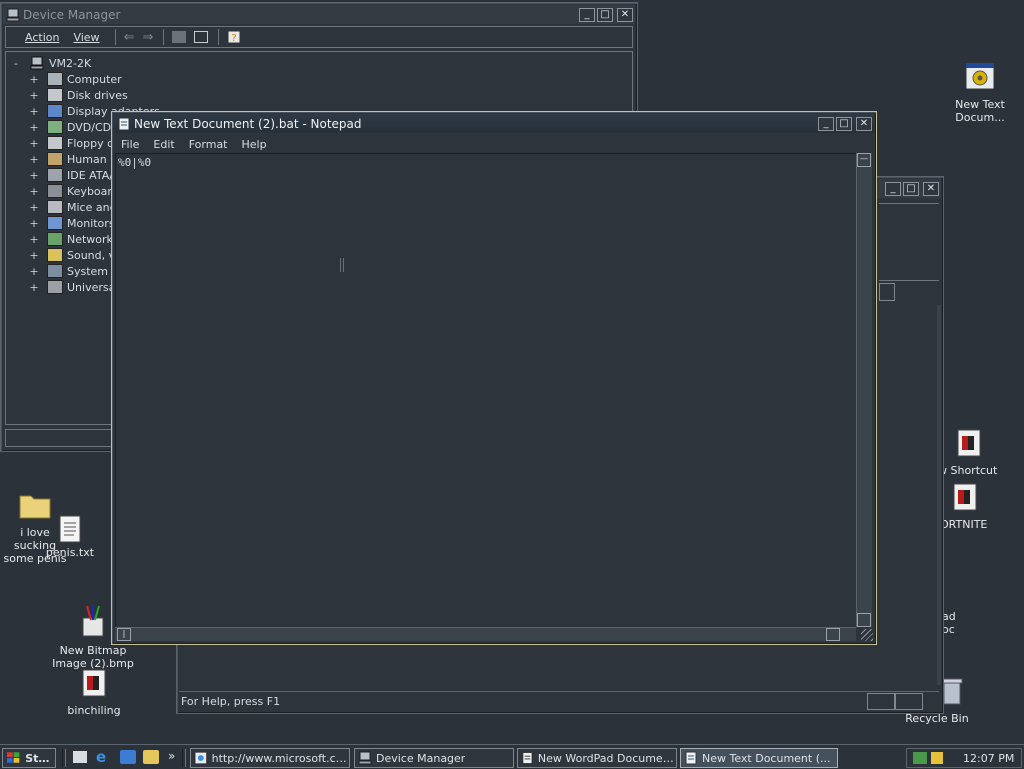 This screenshot has width=1024, height=769. Describe the element at coordinates (75, 127) in the screenshot. I see `tree-item: + DVD/CD-R` at that location.